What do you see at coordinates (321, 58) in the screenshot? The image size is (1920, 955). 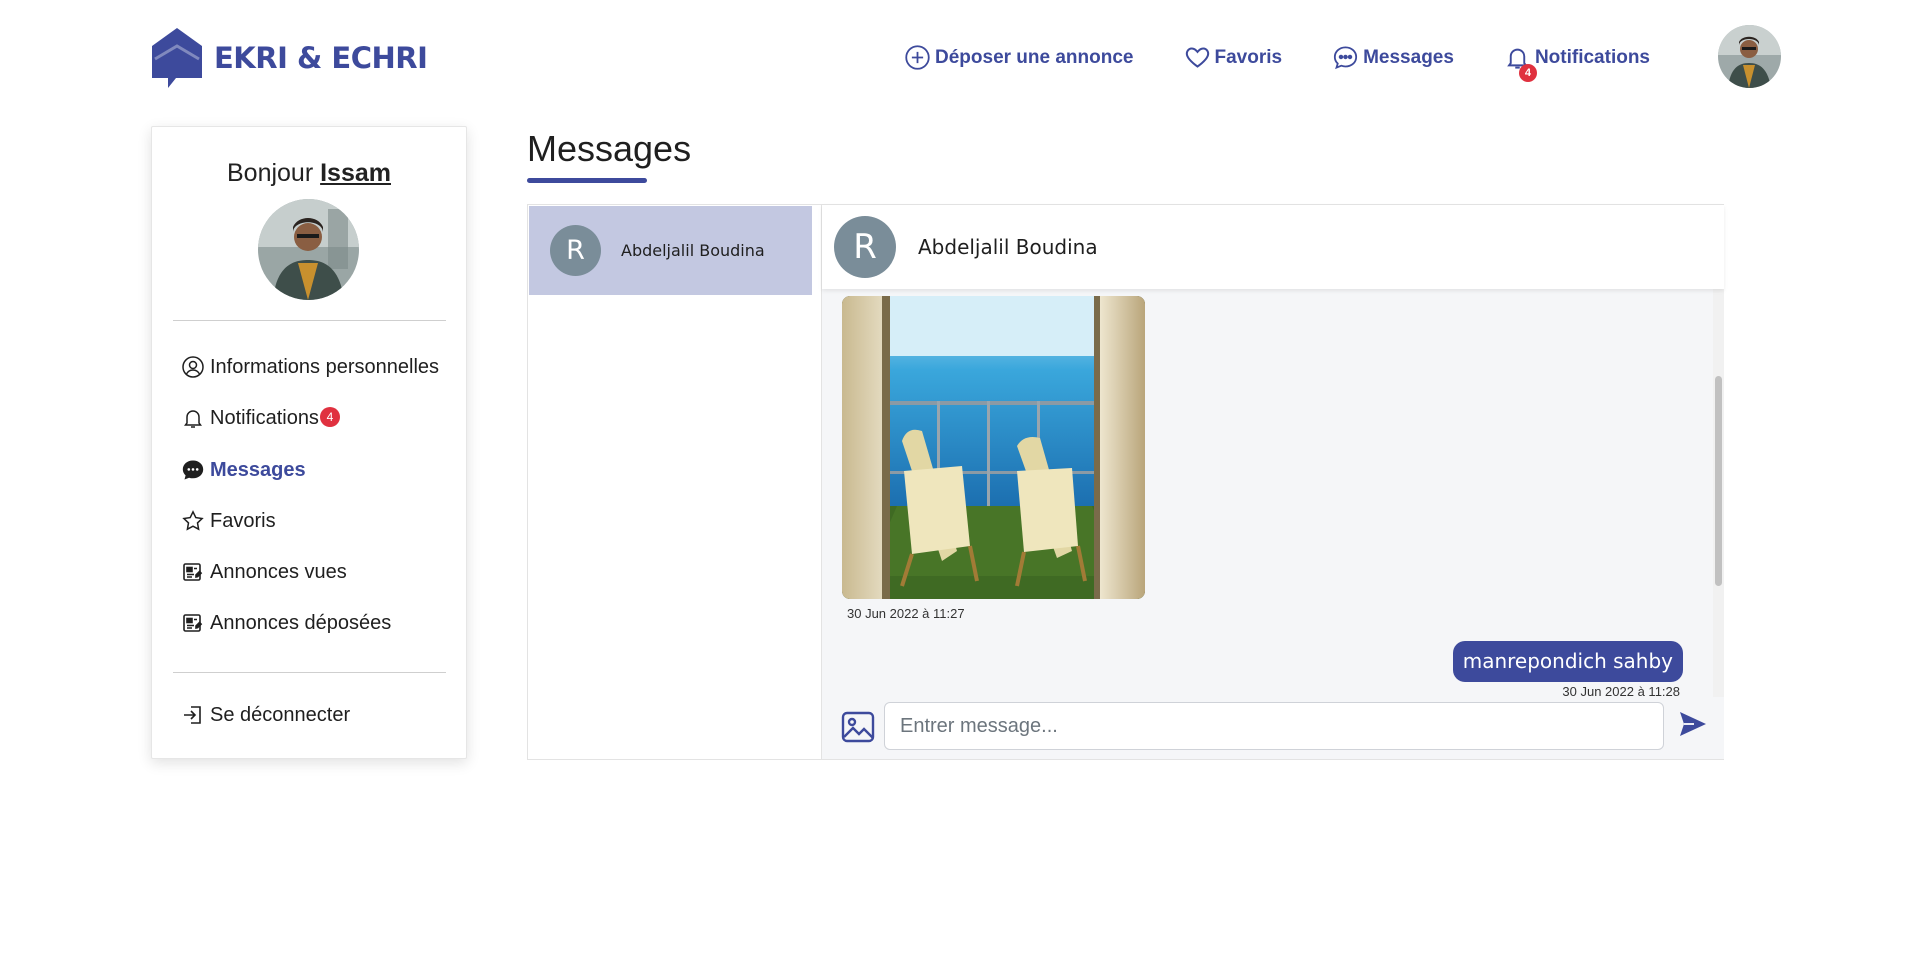 I see `brand-name: EKRI & ECHRI` at bounding box center [321, 58].